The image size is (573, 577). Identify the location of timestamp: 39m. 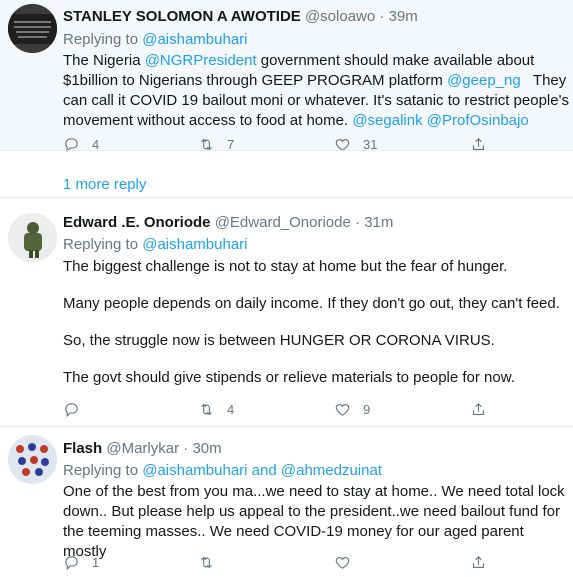
(403, 16).